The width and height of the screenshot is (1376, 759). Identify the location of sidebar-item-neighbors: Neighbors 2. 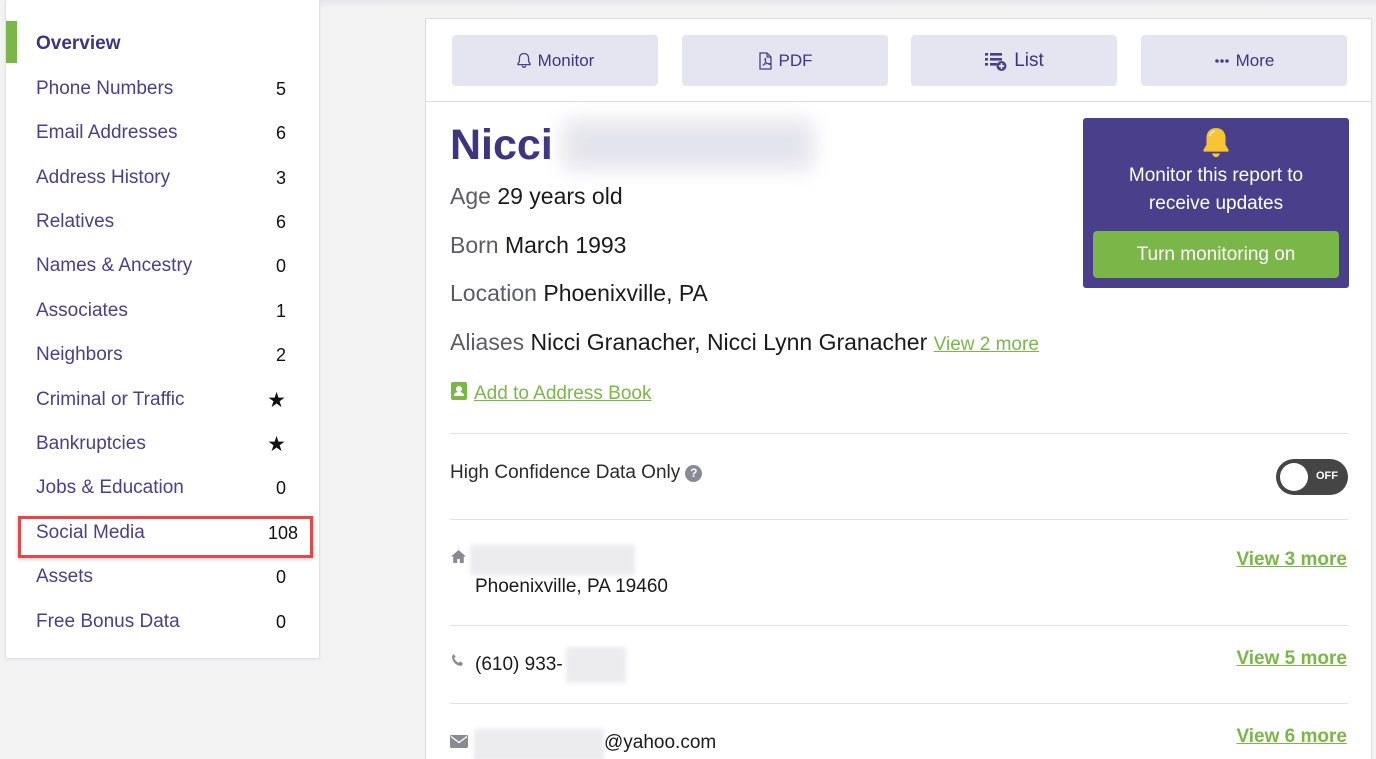
(161, 355).